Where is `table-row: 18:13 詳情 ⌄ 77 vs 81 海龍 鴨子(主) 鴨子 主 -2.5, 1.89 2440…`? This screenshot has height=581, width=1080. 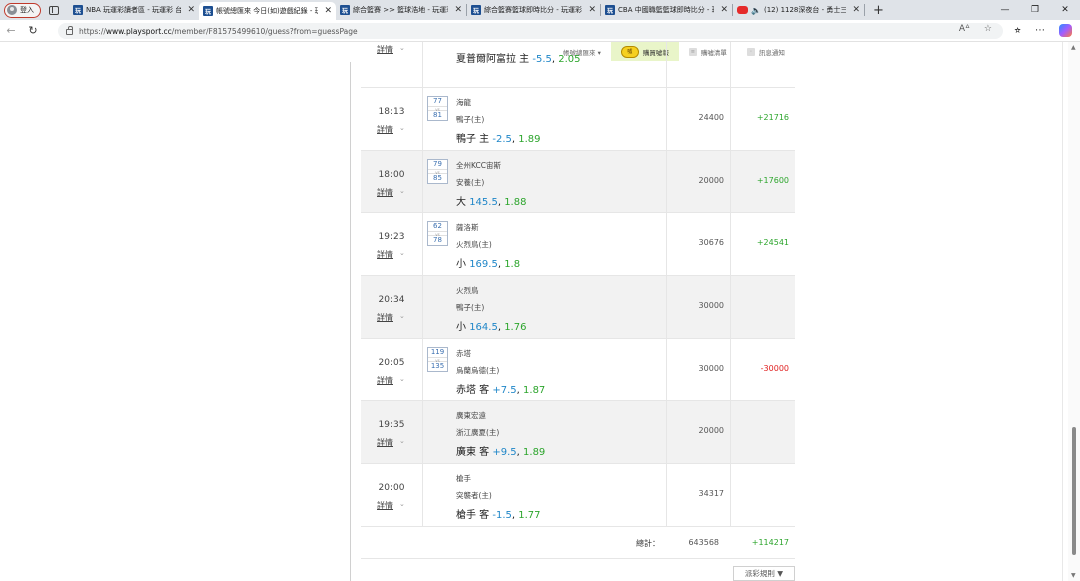
table-row: 18:13 詳情 ⌄ 77 vs 81 海龍 鴨子(主) 鴨子 主 -2.5, 1.89 2440… is located at coordinates (578, 119).